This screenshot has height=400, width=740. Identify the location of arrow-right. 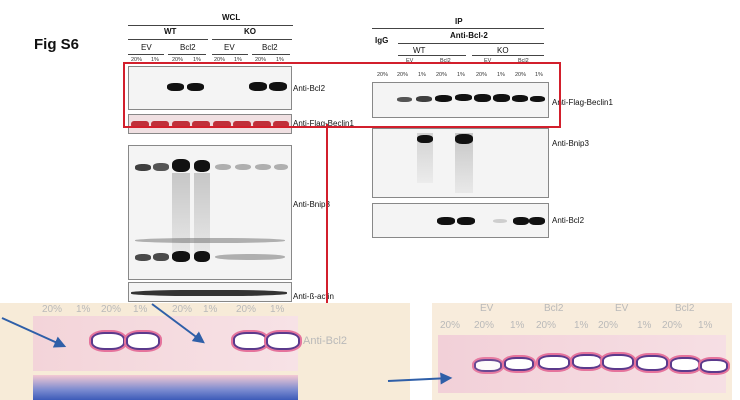
(420, 378).